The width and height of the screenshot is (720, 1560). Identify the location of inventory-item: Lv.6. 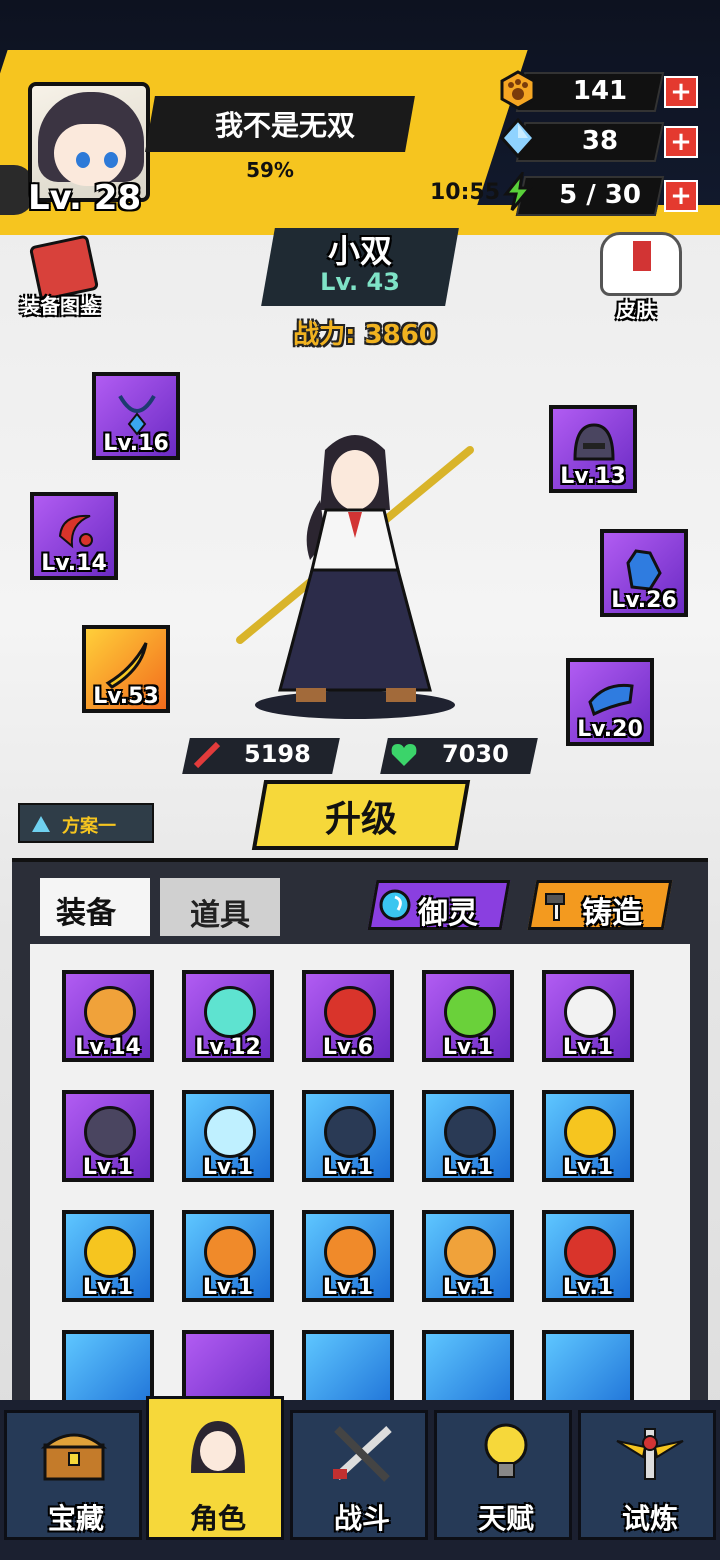
(348, 1016).